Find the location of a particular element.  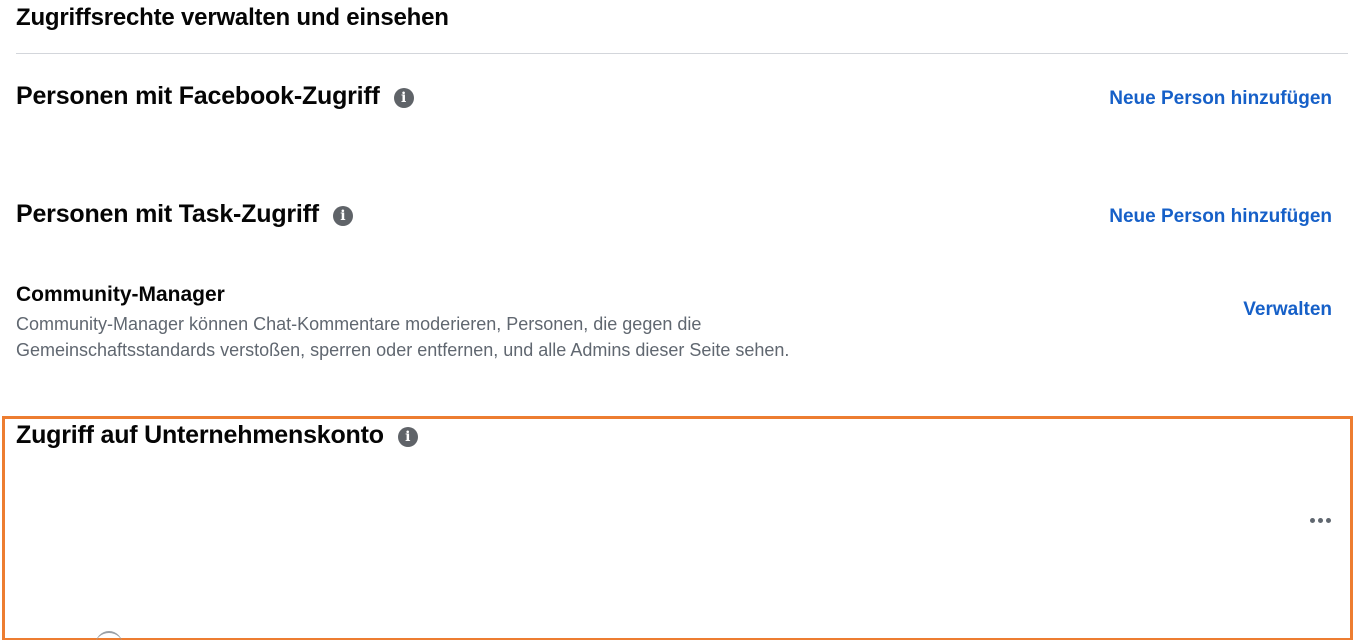

task-access-title: Personen mit Task-Zugriff is located at coordinates (167, 214).